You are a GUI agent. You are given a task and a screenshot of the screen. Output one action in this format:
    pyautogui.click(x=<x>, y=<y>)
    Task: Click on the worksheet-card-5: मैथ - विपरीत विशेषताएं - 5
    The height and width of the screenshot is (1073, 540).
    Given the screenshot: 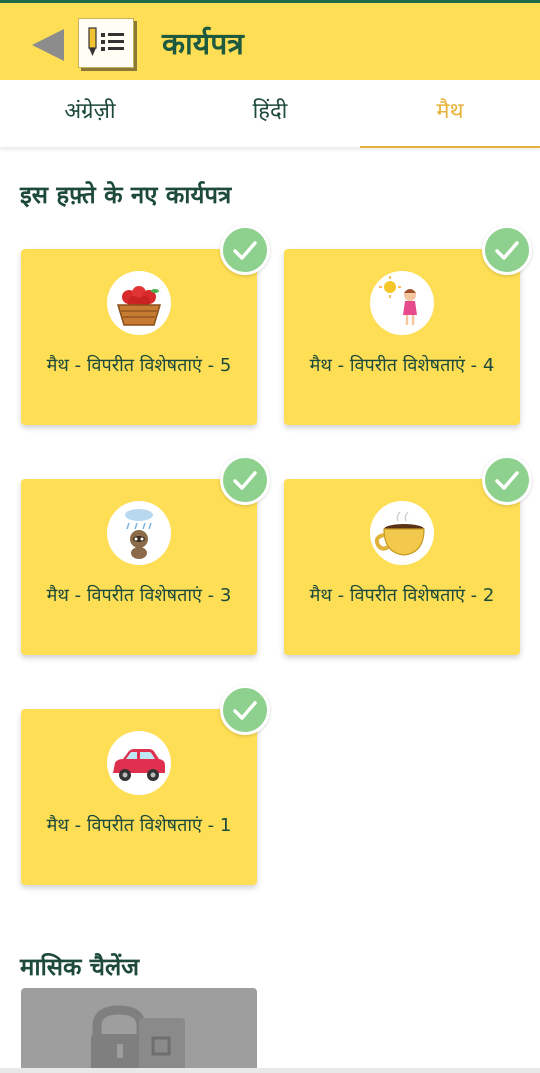 What is the action you would take?
    pyautogui.click(x=139, y=337)
    